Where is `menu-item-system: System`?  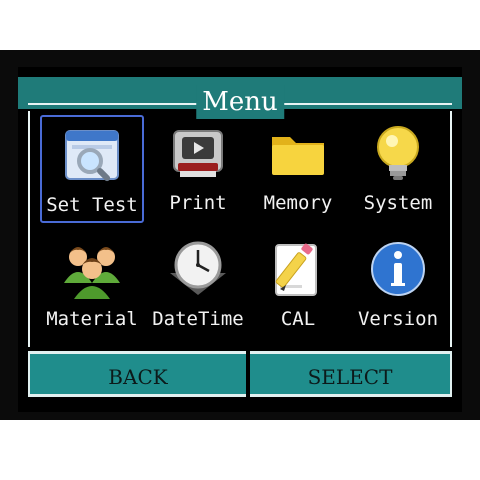 menu-item-system: System is located at coordinates (398, 169).